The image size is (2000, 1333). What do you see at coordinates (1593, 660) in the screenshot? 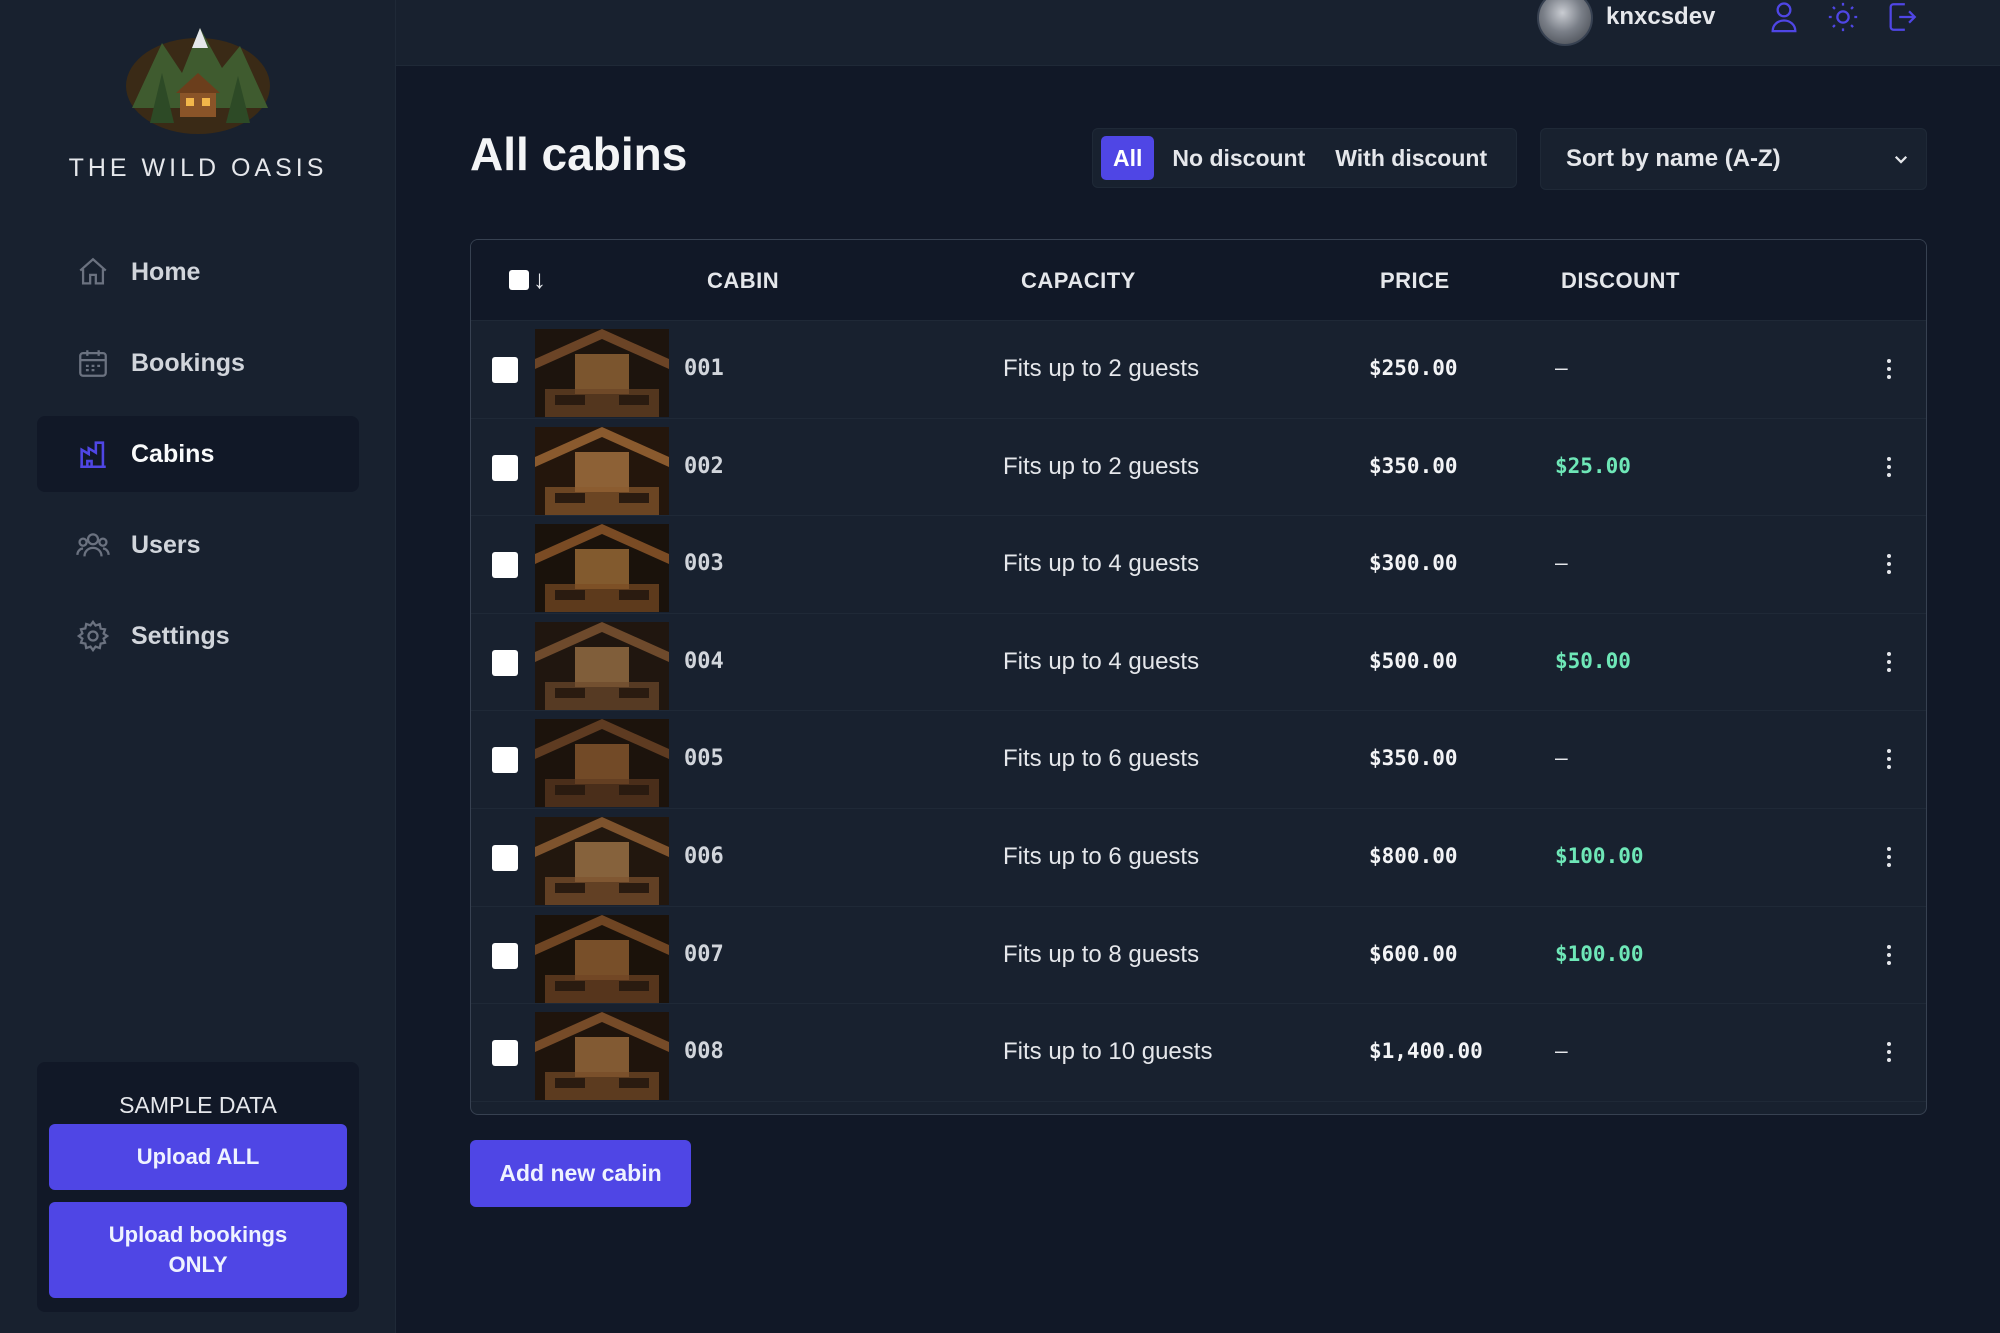
I see `cabin-discount: $50.00` at bounding box center [1593, 660].